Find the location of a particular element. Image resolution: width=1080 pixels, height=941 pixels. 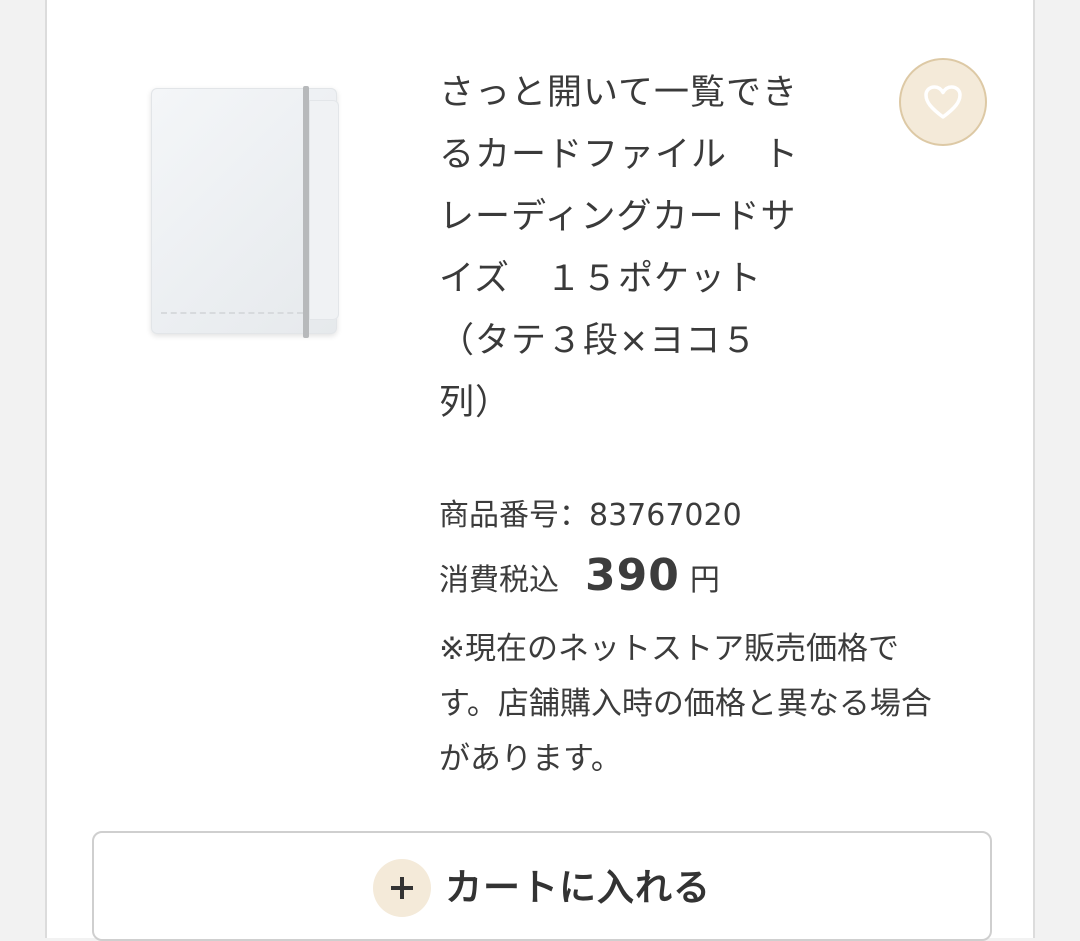

product-title-line: るカードファイル ト is located at coordinates (619, 155).